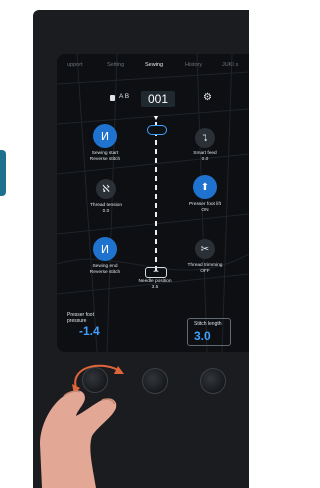  What do you see at coordinates (106, 211) in the screenshot?
I see `thread-tension-line2: 0.0` at bounding box center [106, 211].